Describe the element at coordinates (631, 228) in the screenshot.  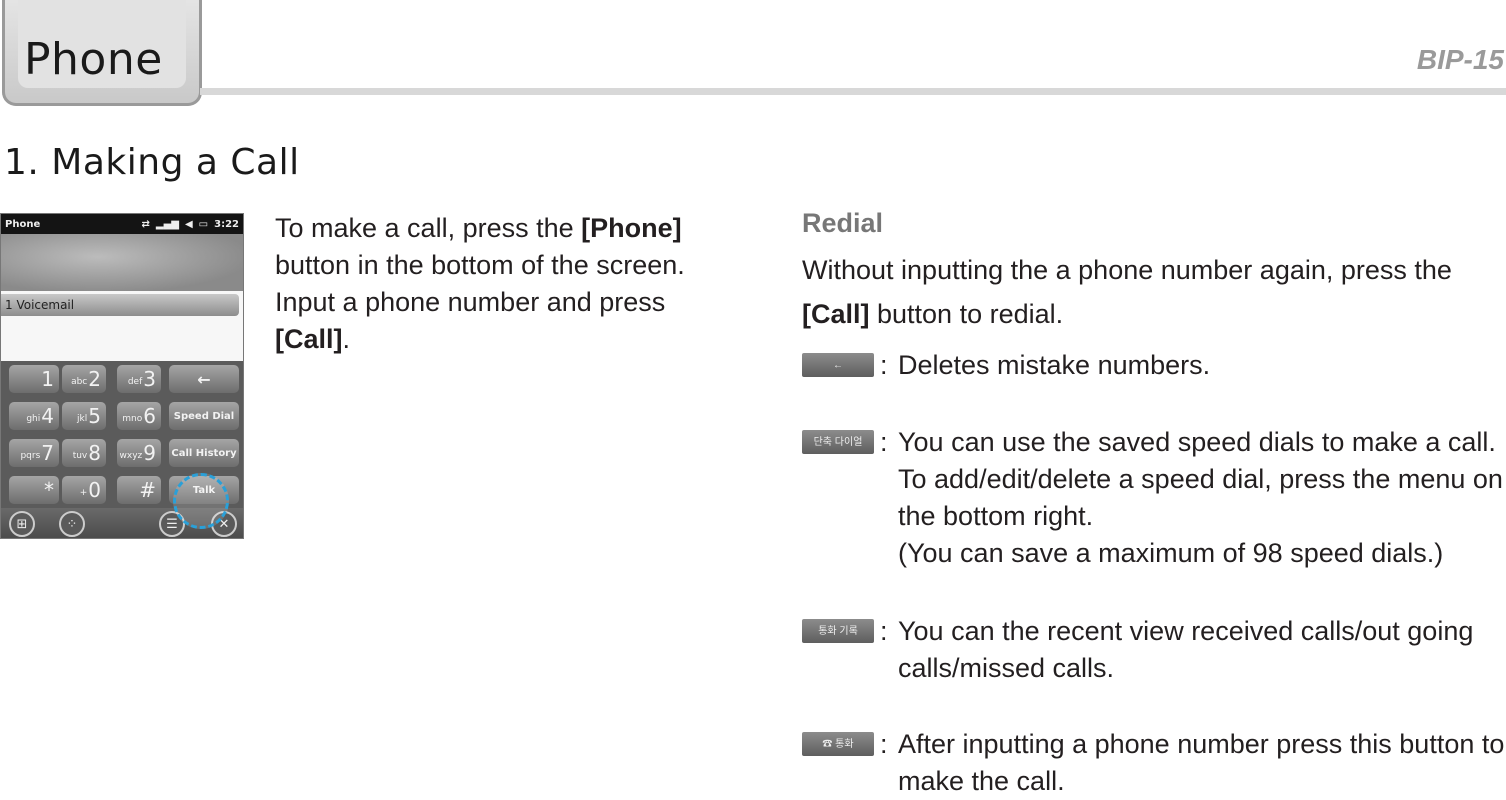
I see `phone-button-ref: [Phone]` at that location.